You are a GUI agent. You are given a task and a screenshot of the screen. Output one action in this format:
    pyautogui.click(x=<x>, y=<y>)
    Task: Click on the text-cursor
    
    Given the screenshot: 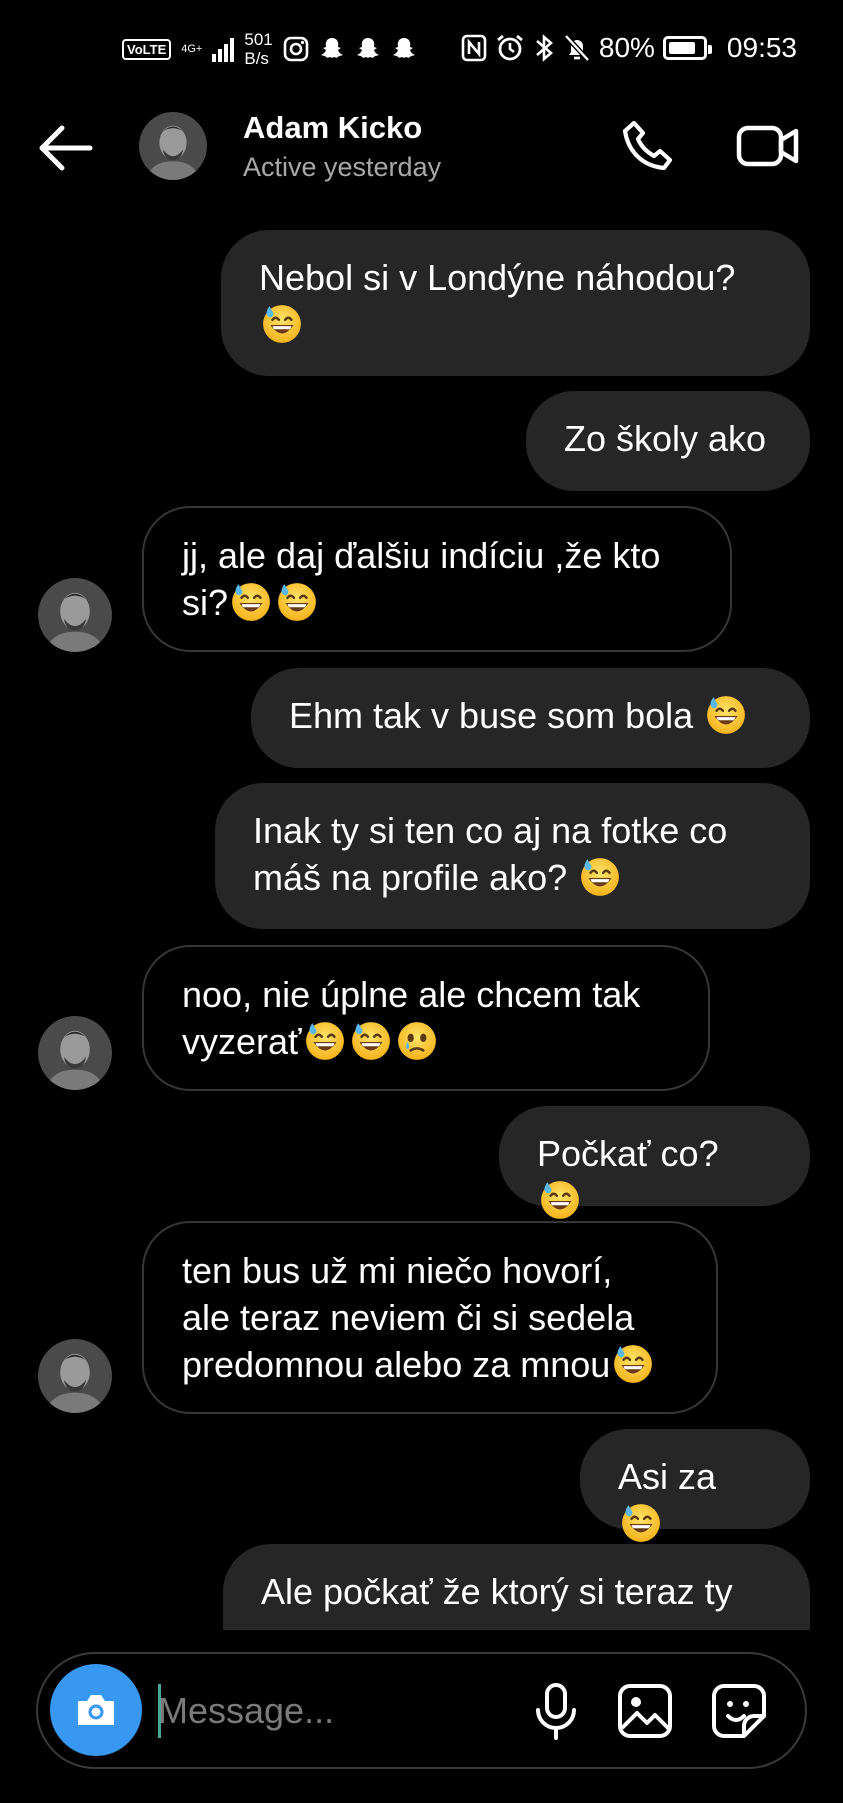 What is the action you would take?
    pyautogui.click(x=159, y=1711)
    